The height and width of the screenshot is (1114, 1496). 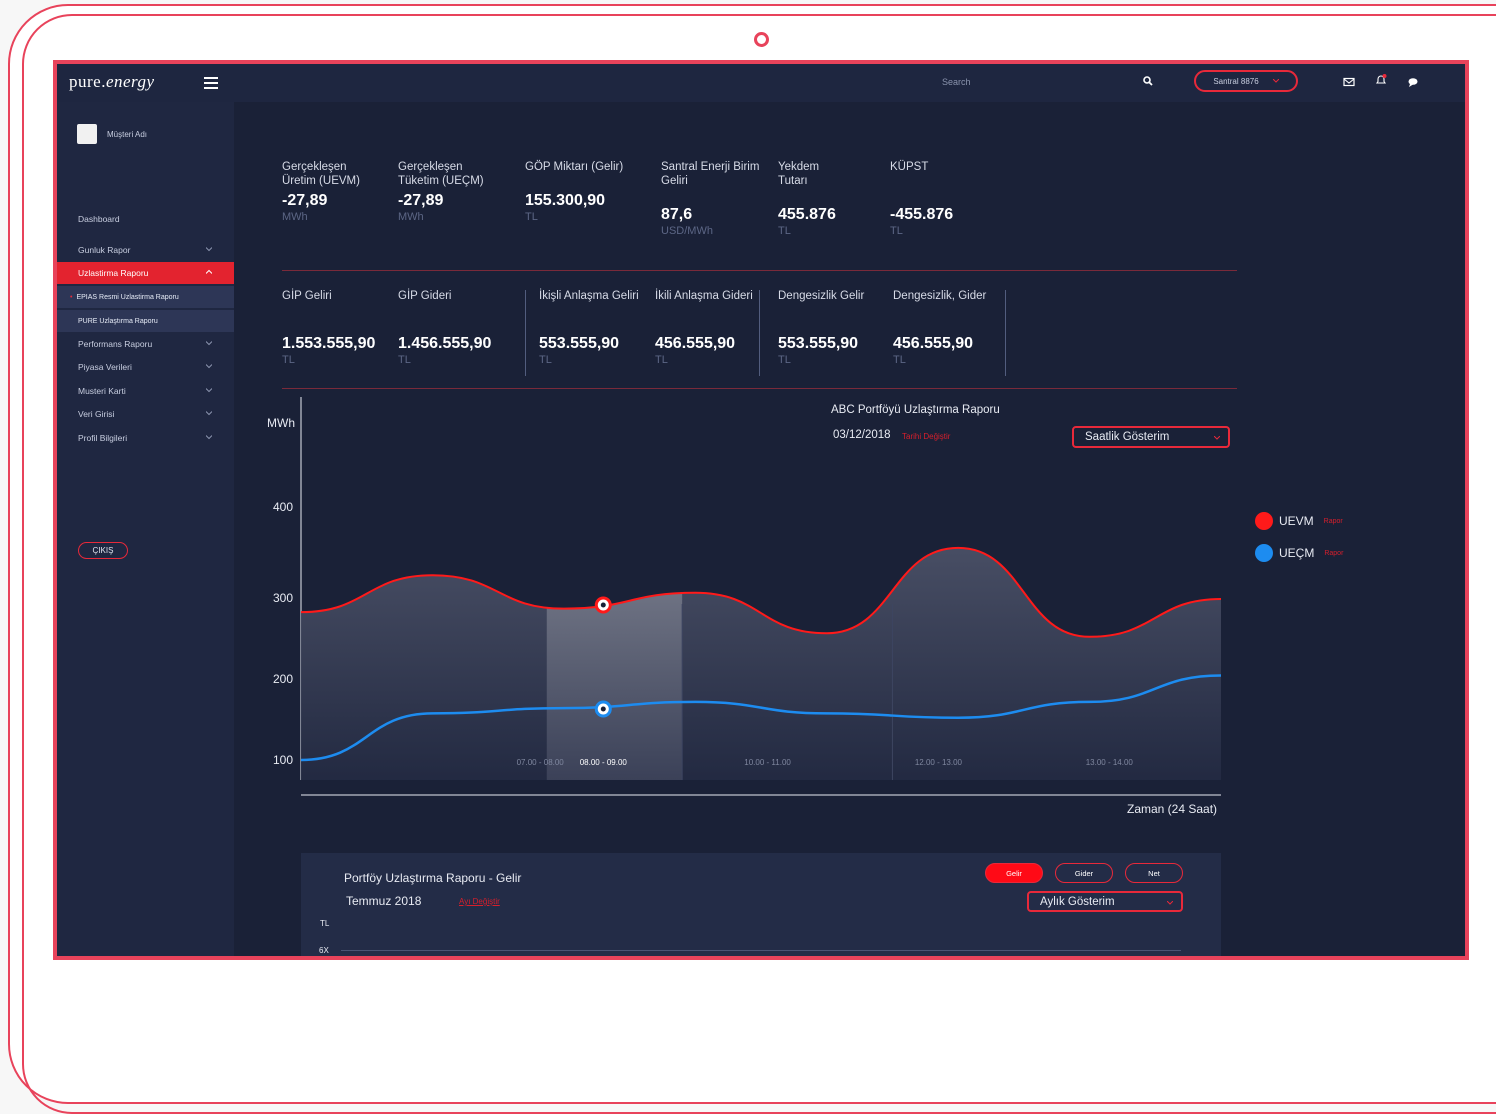 What do you see at coordinates (761, 663) in the screenshot?
I see `uevm-area` at bounding box center [761, 663].